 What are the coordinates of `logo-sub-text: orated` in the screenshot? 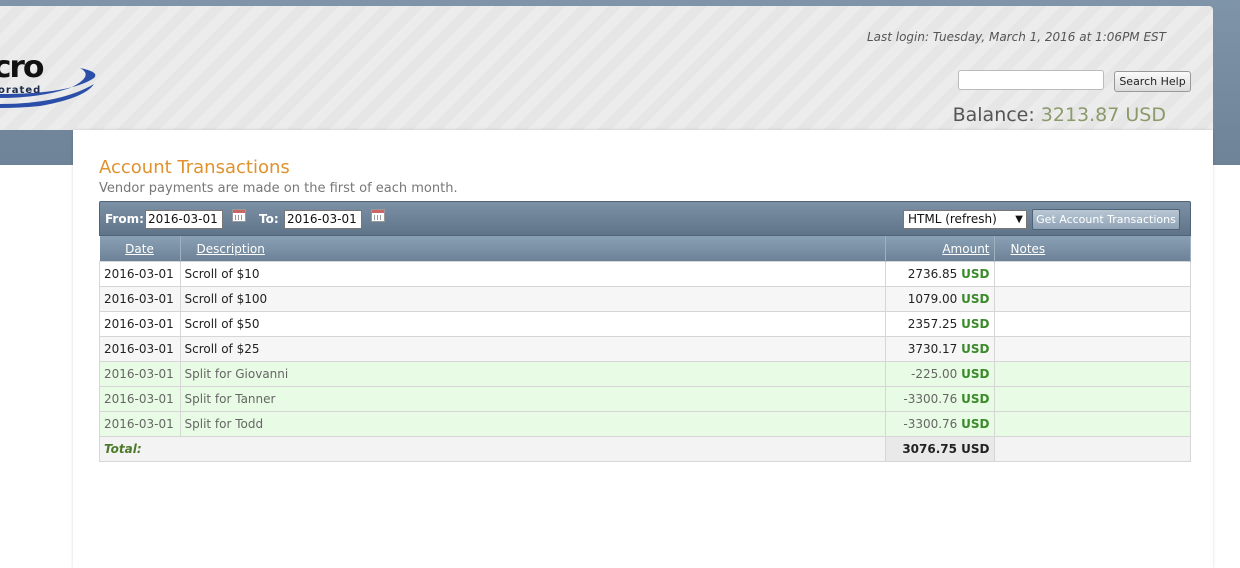 It's located at (21, 90).